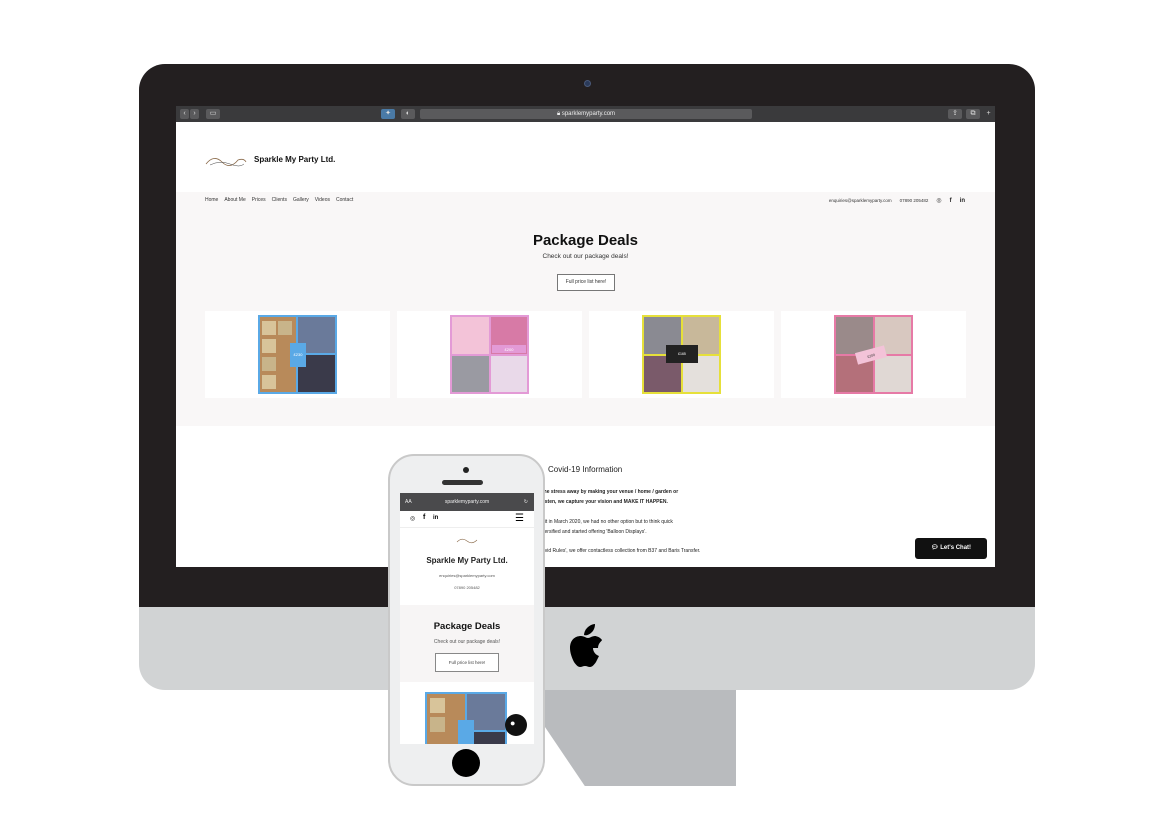  What do you see at coordinates (466, 470) in the screenshot?
I see `front-camera-icon` at bounding box center [466, 470].